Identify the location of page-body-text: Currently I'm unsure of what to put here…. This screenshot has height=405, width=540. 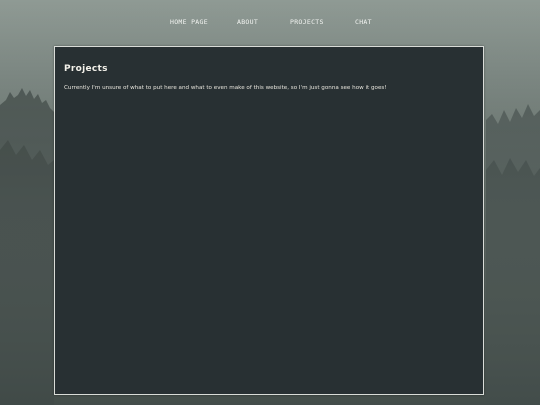
(225, 88).